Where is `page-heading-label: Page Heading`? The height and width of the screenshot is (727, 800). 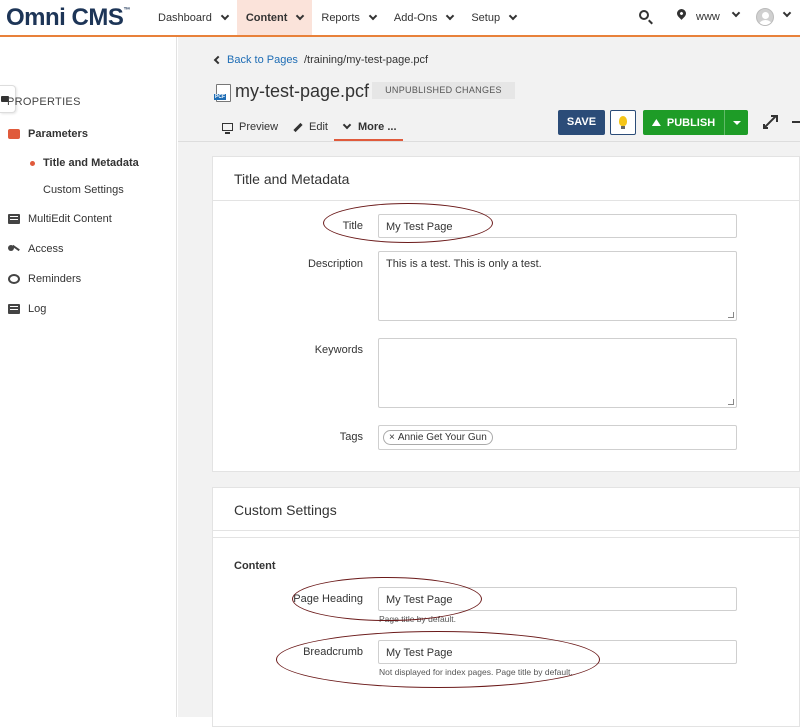
page-heading-label: Page Heading is located at coordinates (328, 599).